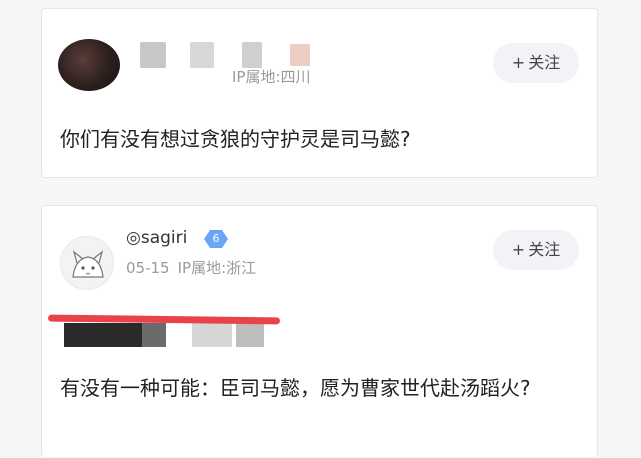  I want to click on post-date: 05-15, so click(148, 268).